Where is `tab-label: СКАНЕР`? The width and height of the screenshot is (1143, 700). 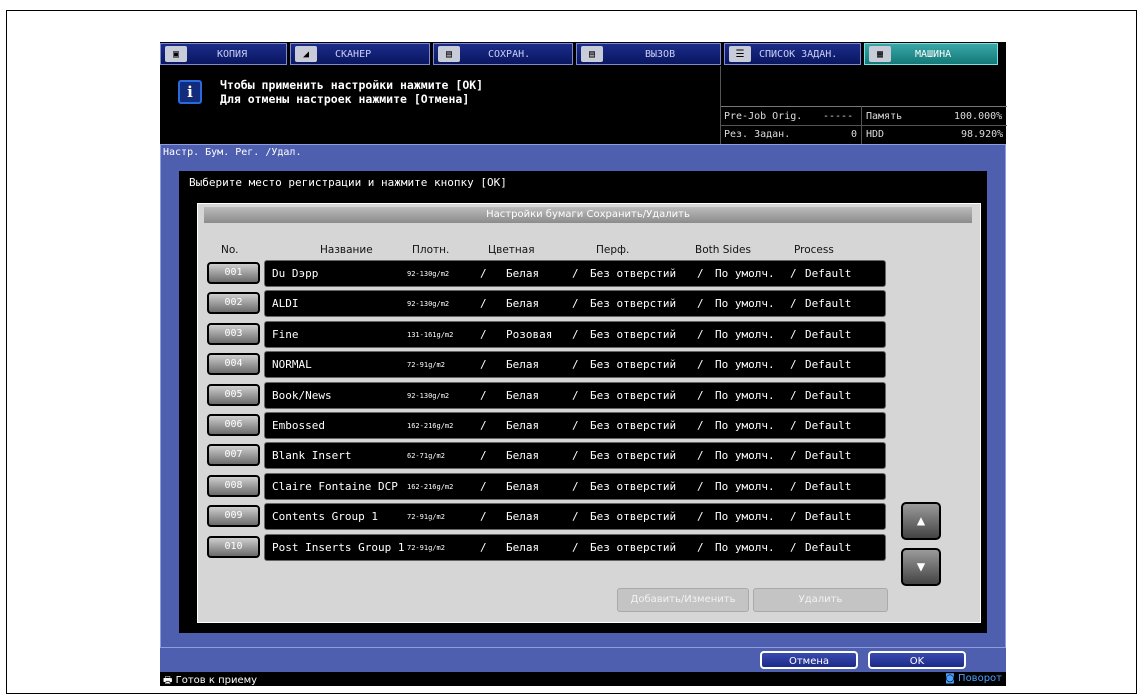 tab-label: СКАНЕР is located at coordinates (353, 54).